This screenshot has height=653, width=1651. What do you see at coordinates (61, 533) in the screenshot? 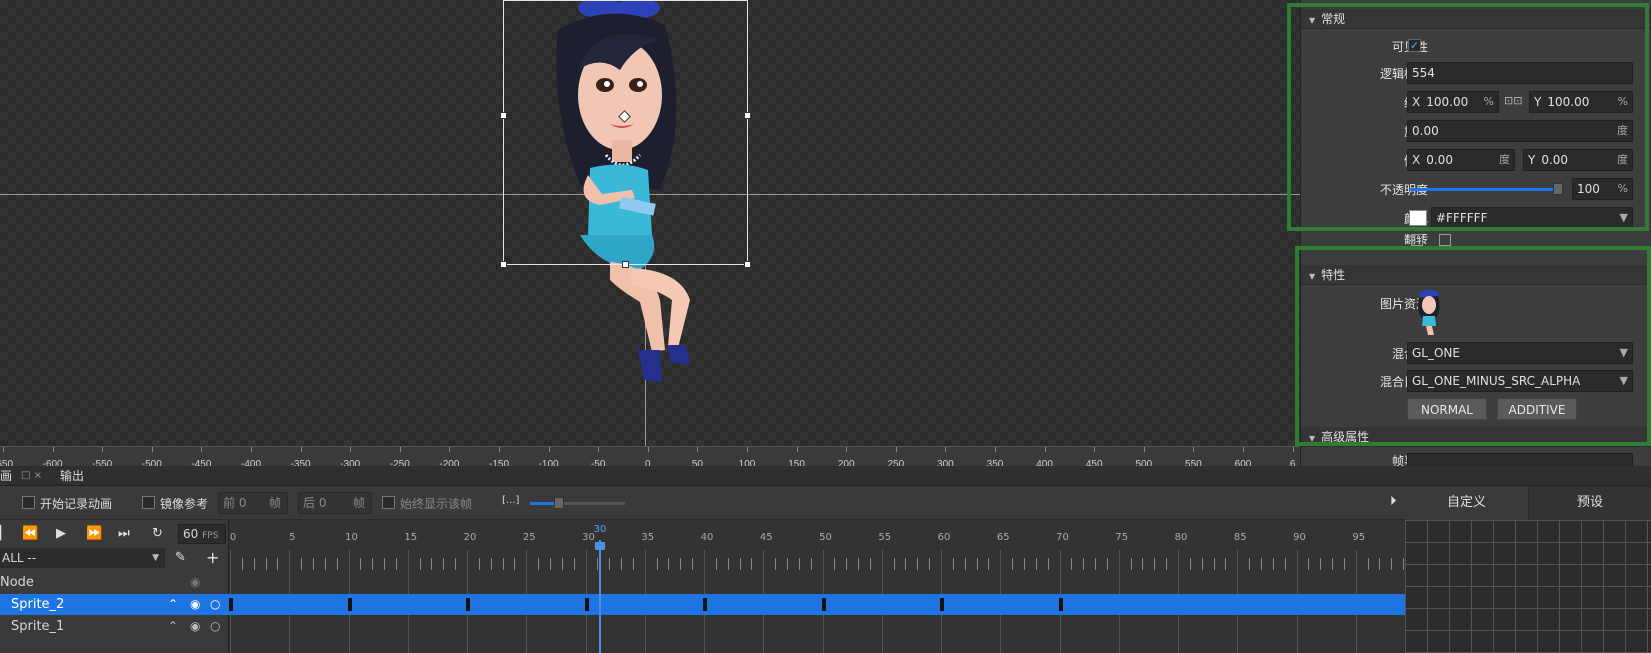
I see `play-icon: ▶` at bounding box center [61, 533].